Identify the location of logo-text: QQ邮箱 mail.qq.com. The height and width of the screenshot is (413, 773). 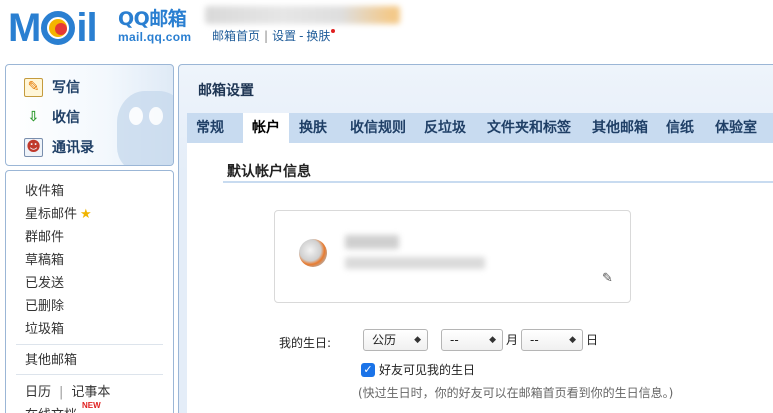
(154, 26).